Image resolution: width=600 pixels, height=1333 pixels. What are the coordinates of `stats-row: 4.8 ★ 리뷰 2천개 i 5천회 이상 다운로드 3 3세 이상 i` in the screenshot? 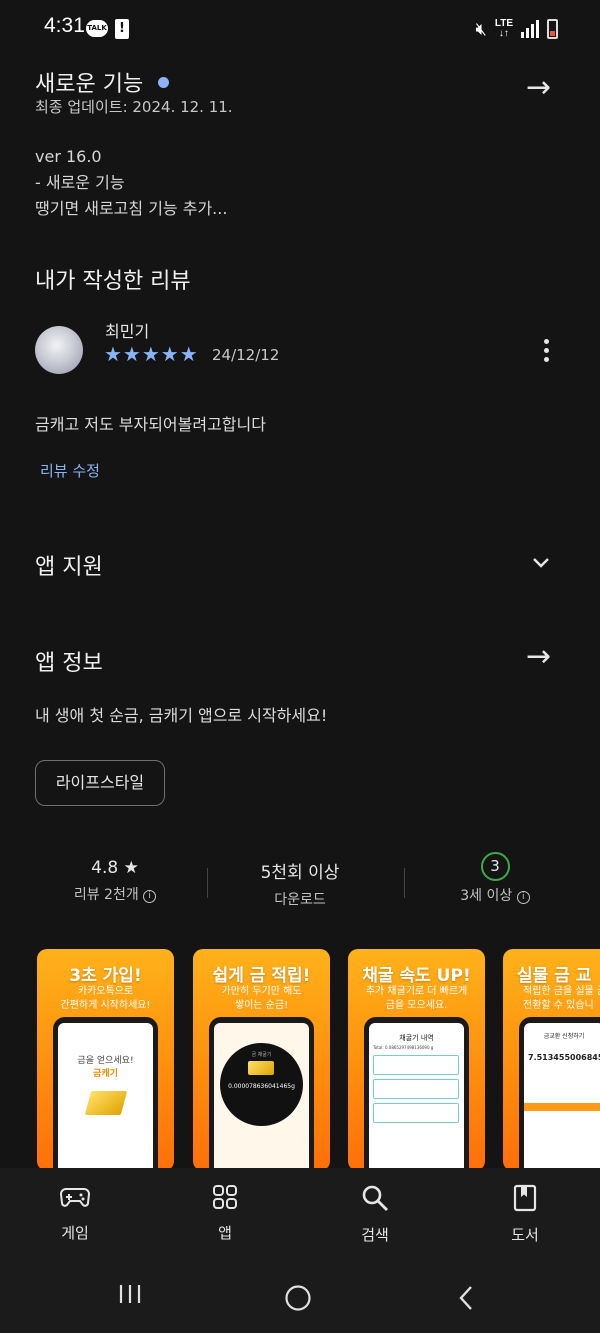 It's located at (300, 883).